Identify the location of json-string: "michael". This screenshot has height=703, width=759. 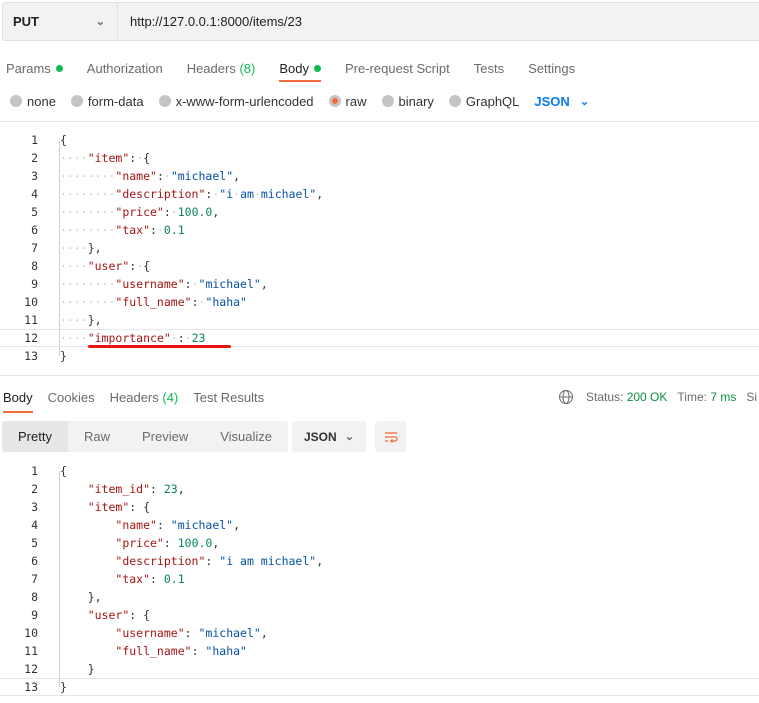
(229, 633).